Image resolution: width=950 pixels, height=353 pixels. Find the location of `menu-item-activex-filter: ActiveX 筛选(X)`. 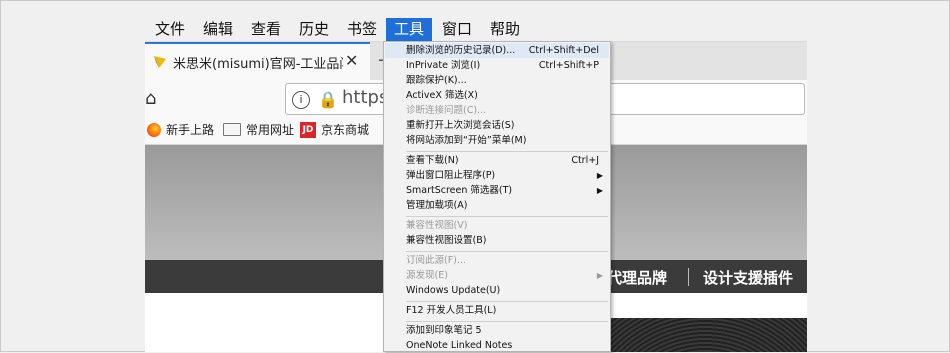

menu-item-activex-filter: ActiveX 筛选(X) is located at coordinates (497, 95).